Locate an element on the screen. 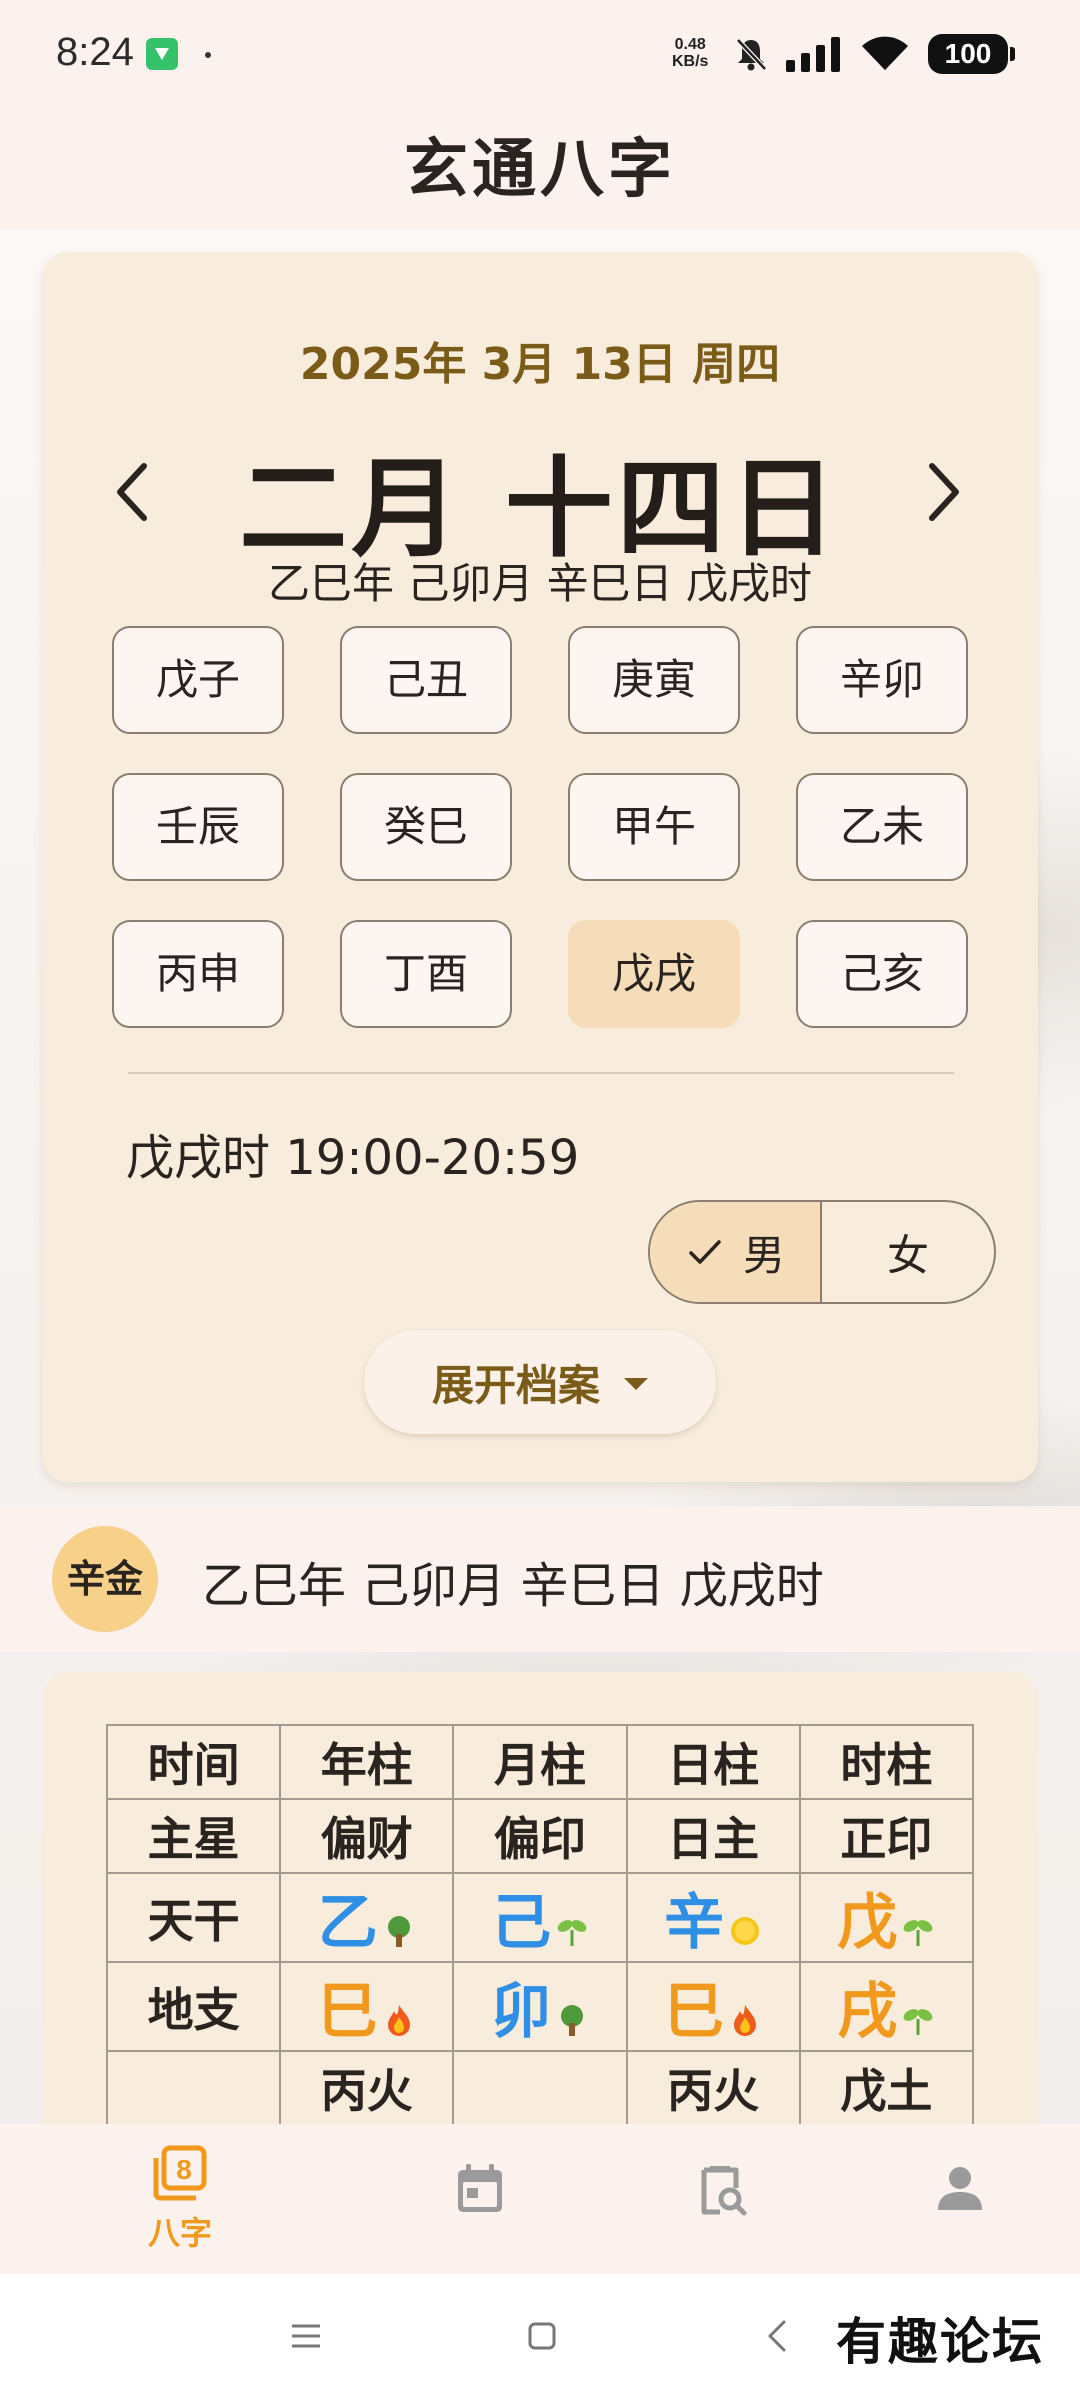 This screenshot has height=2400, width=1080. system-nav-bar: 有趣论坛 is located at coordinates (540, 2337).